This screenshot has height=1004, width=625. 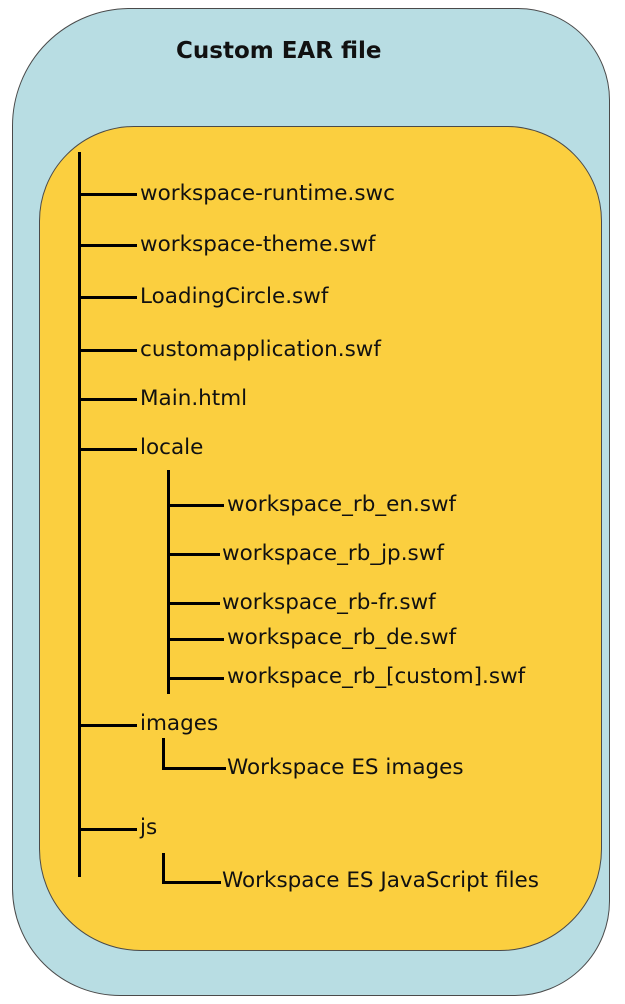 I want to click on folder-locale: locale, so click(x=172, y=447).